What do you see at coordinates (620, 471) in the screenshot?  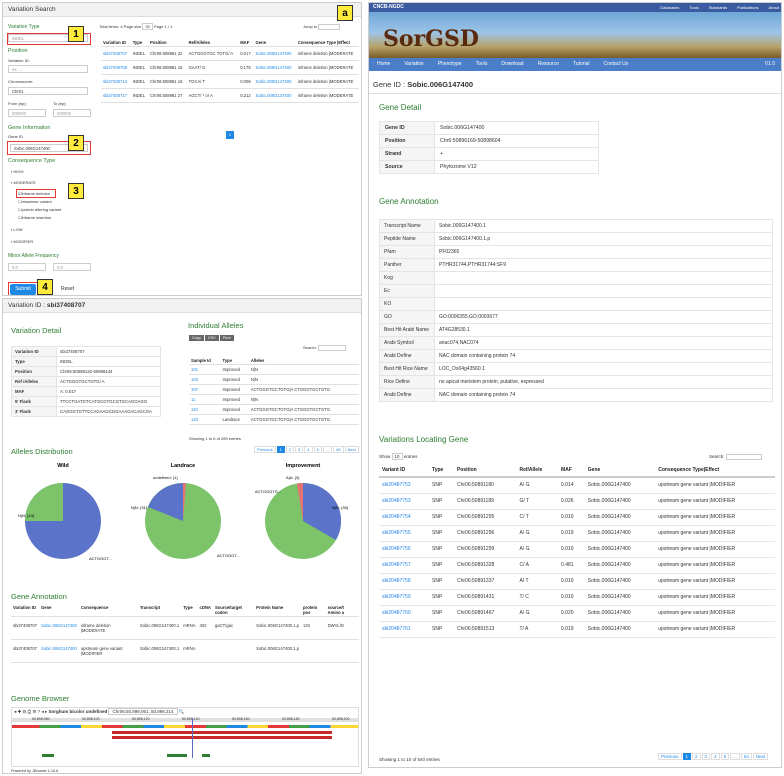 I see `variations-col-header: Gene` at bounding box center [620, 471].